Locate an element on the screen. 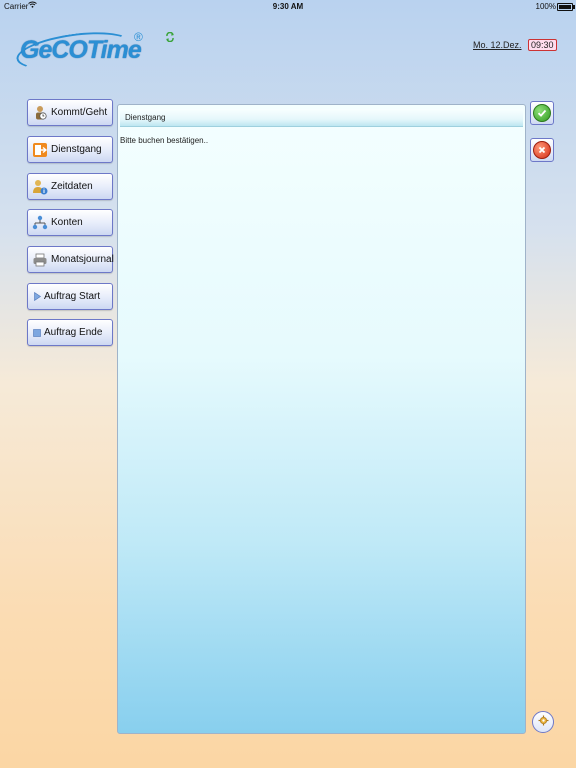 This screenshot has width=576, height=768. nav-label: Auftrag Start is located at coordinates (72, 296).